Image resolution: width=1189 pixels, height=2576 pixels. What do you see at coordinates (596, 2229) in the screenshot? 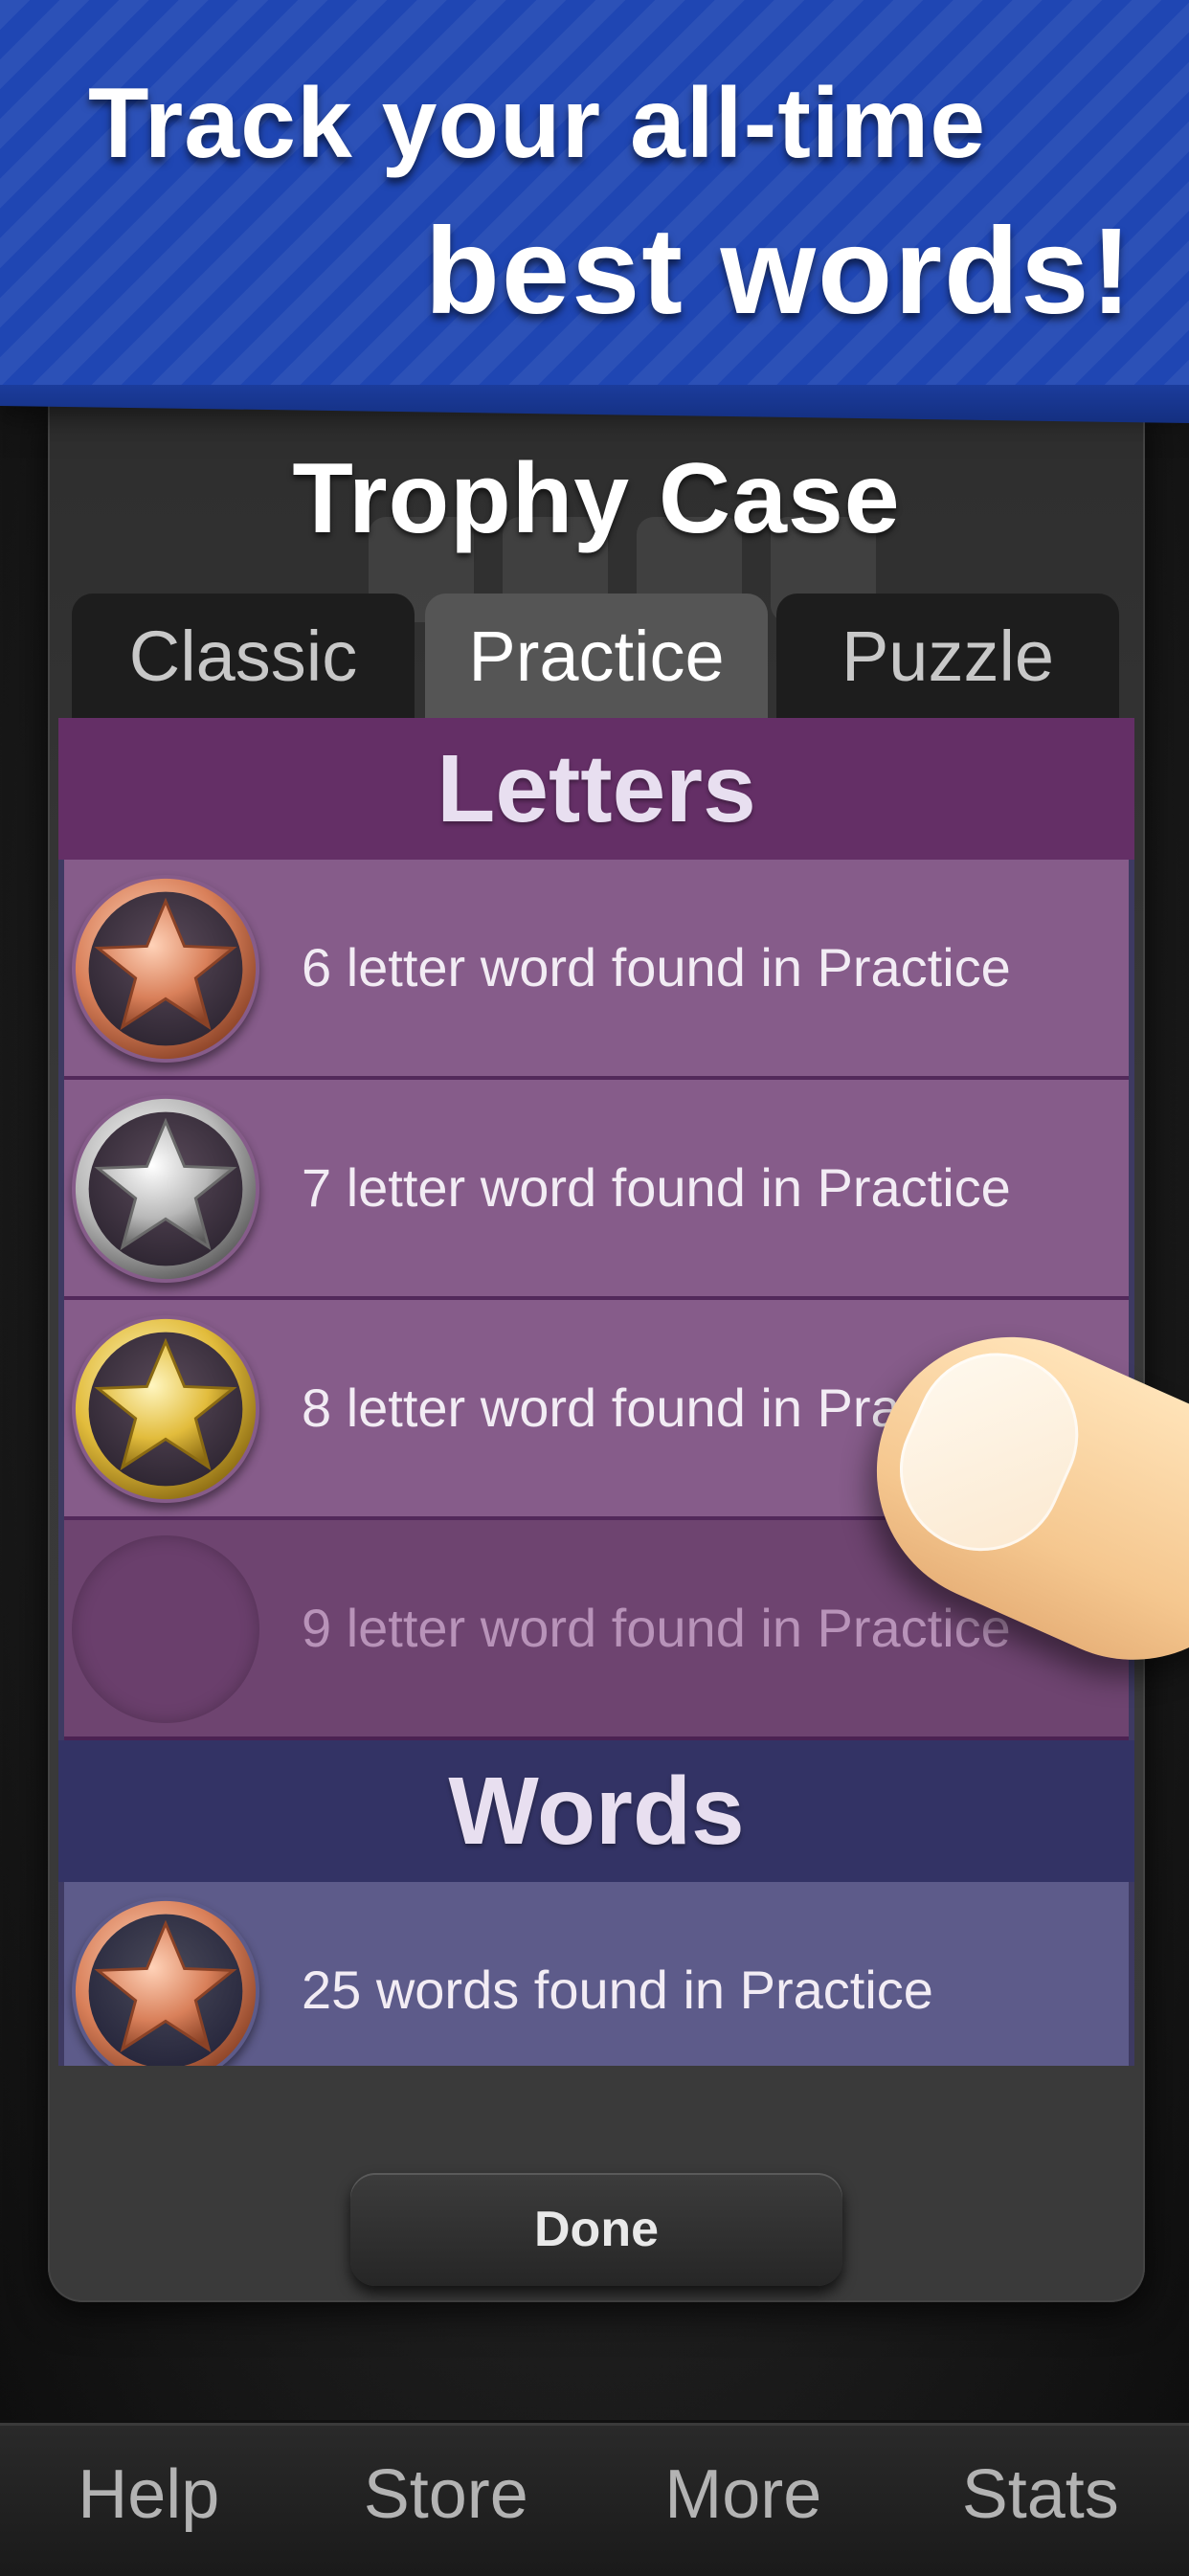
I see `done-button: Done` at bounding box center [596, 2229].